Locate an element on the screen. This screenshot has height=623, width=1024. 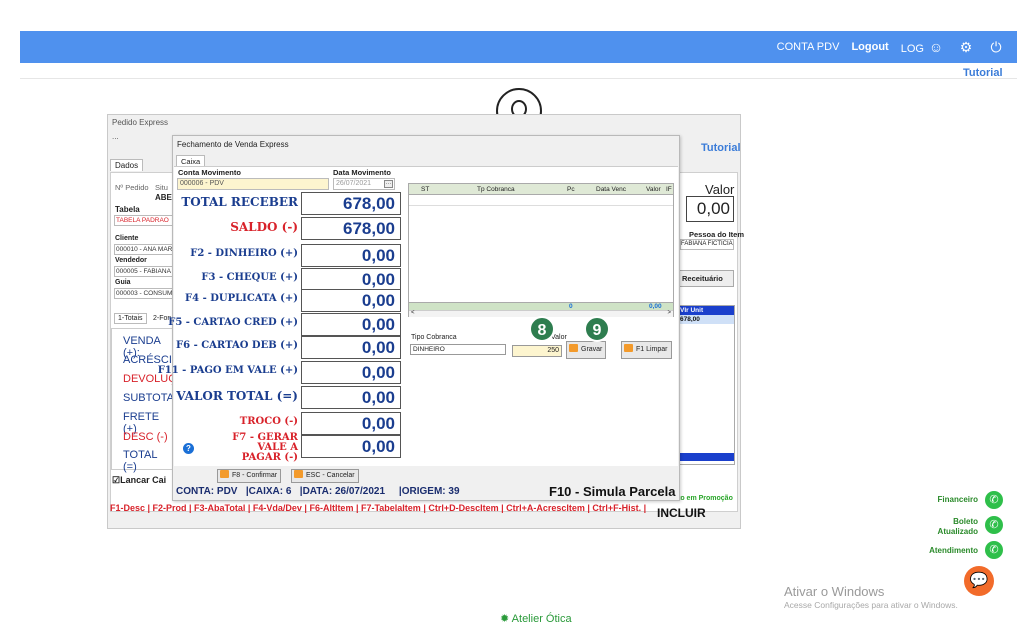
situ-label: Situ is located at coordinates (161, 187).